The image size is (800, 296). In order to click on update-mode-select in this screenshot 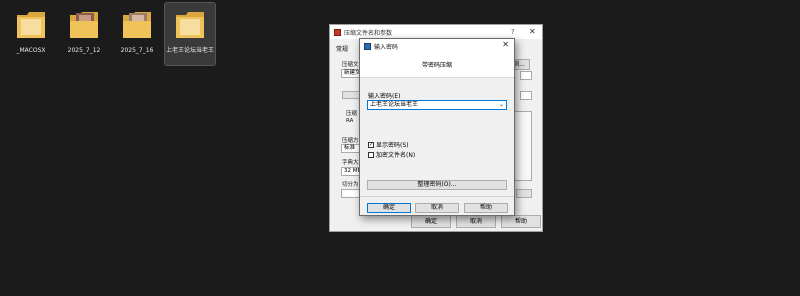, I will do `click(526, 75)`.